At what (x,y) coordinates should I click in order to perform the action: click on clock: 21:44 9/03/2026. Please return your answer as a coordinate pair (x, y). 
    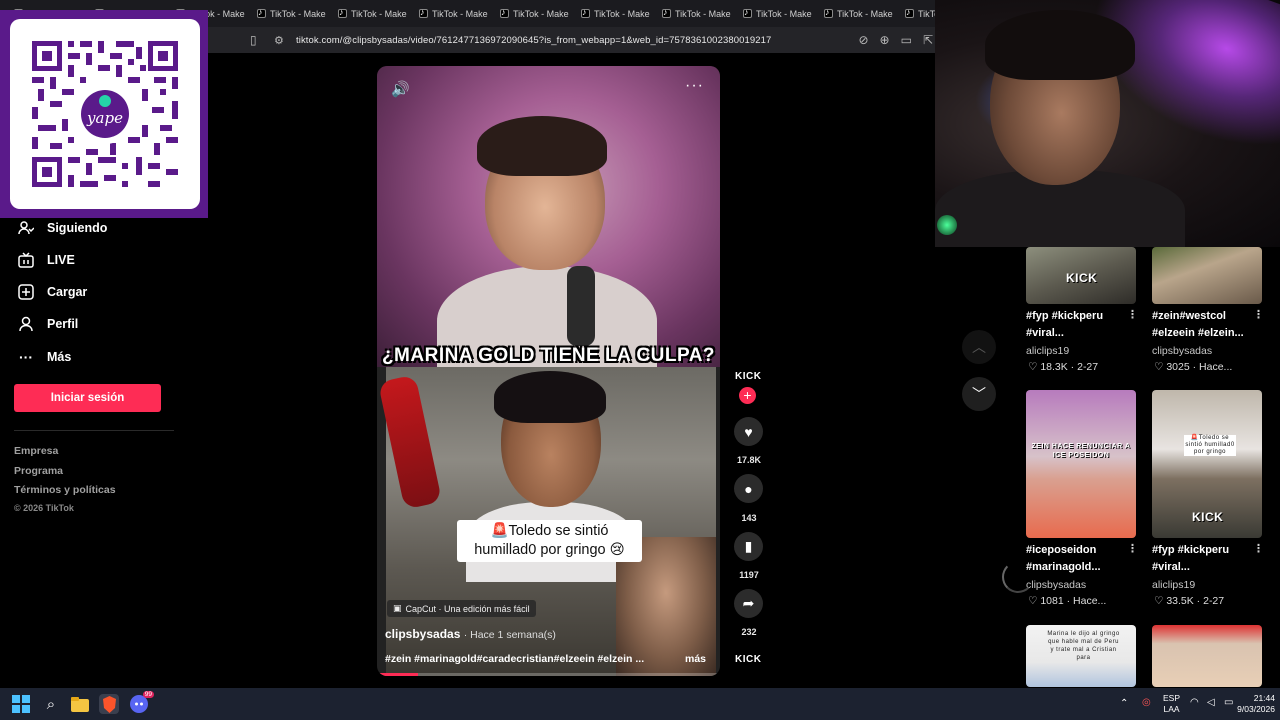
    Looking at the image, I should click on (1253, 704).